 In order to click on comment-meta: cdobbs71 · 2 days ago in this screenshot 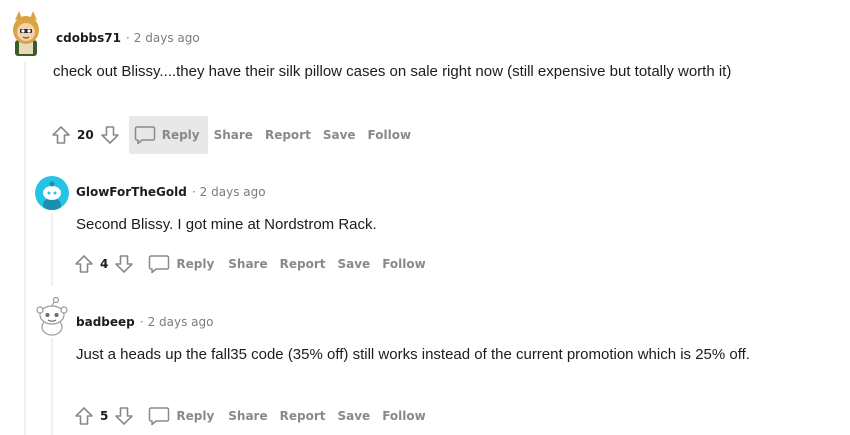, I will do `click(128, 38)`.